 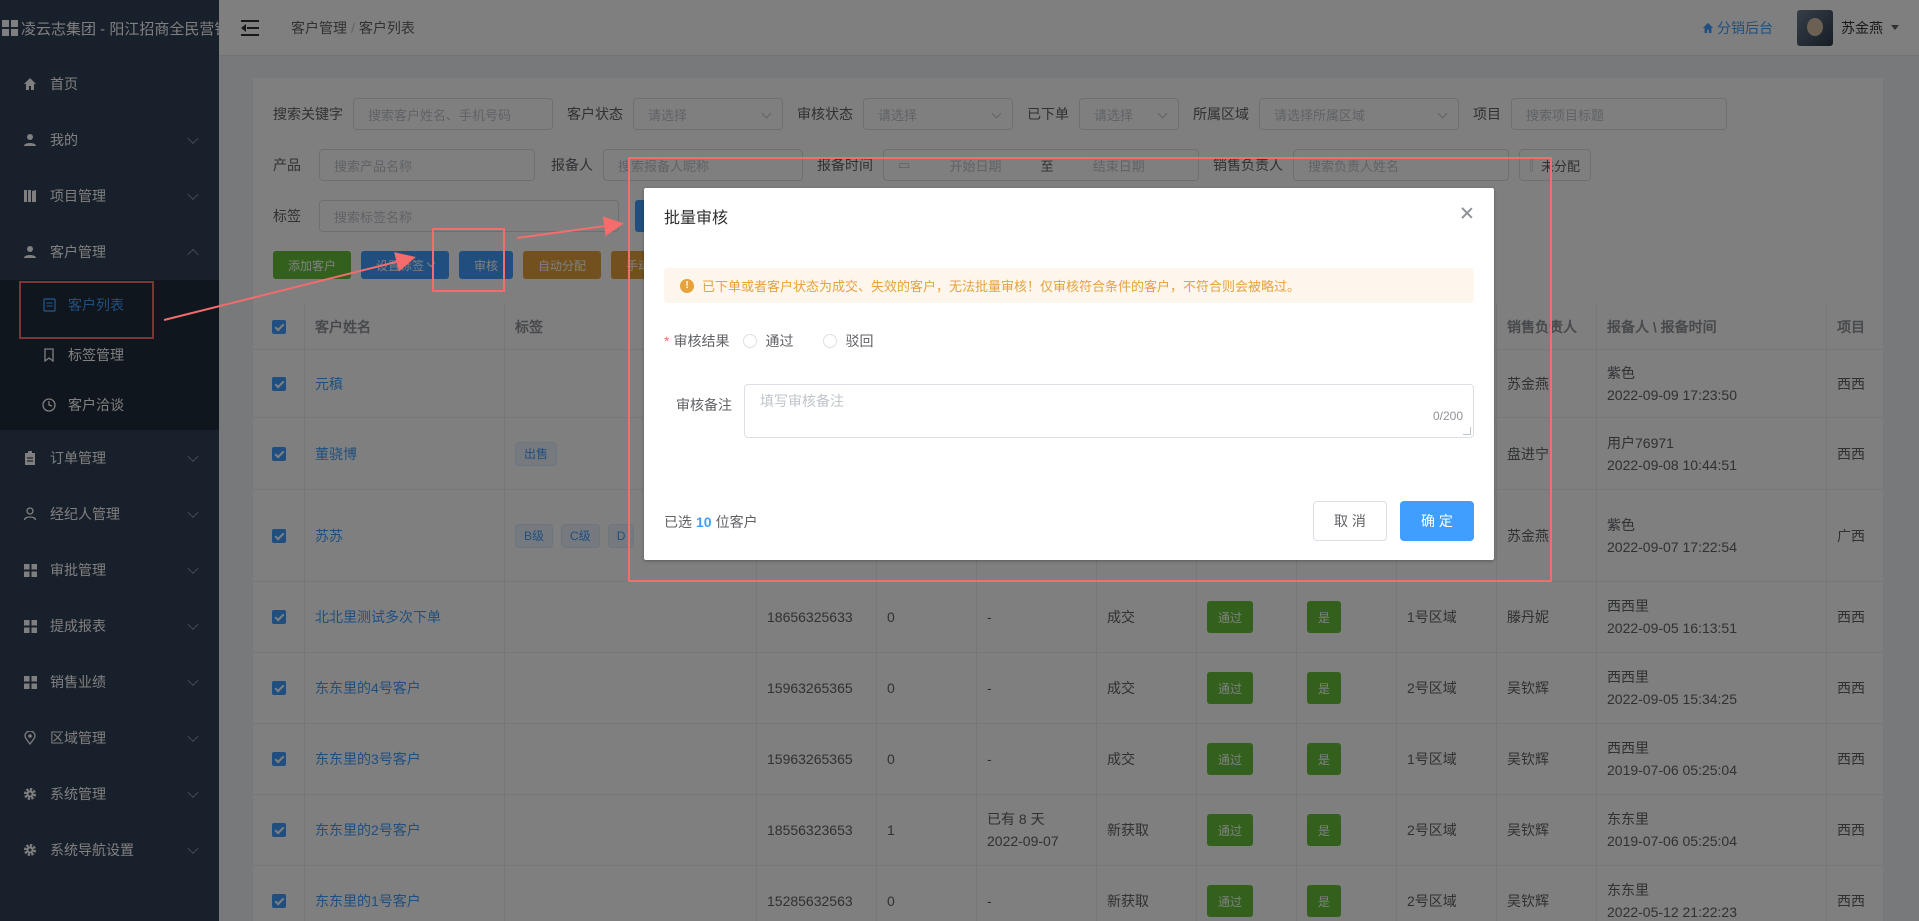 I want to click on selected-count-info: 已选 10 位客户, so click(x=711, y=522).